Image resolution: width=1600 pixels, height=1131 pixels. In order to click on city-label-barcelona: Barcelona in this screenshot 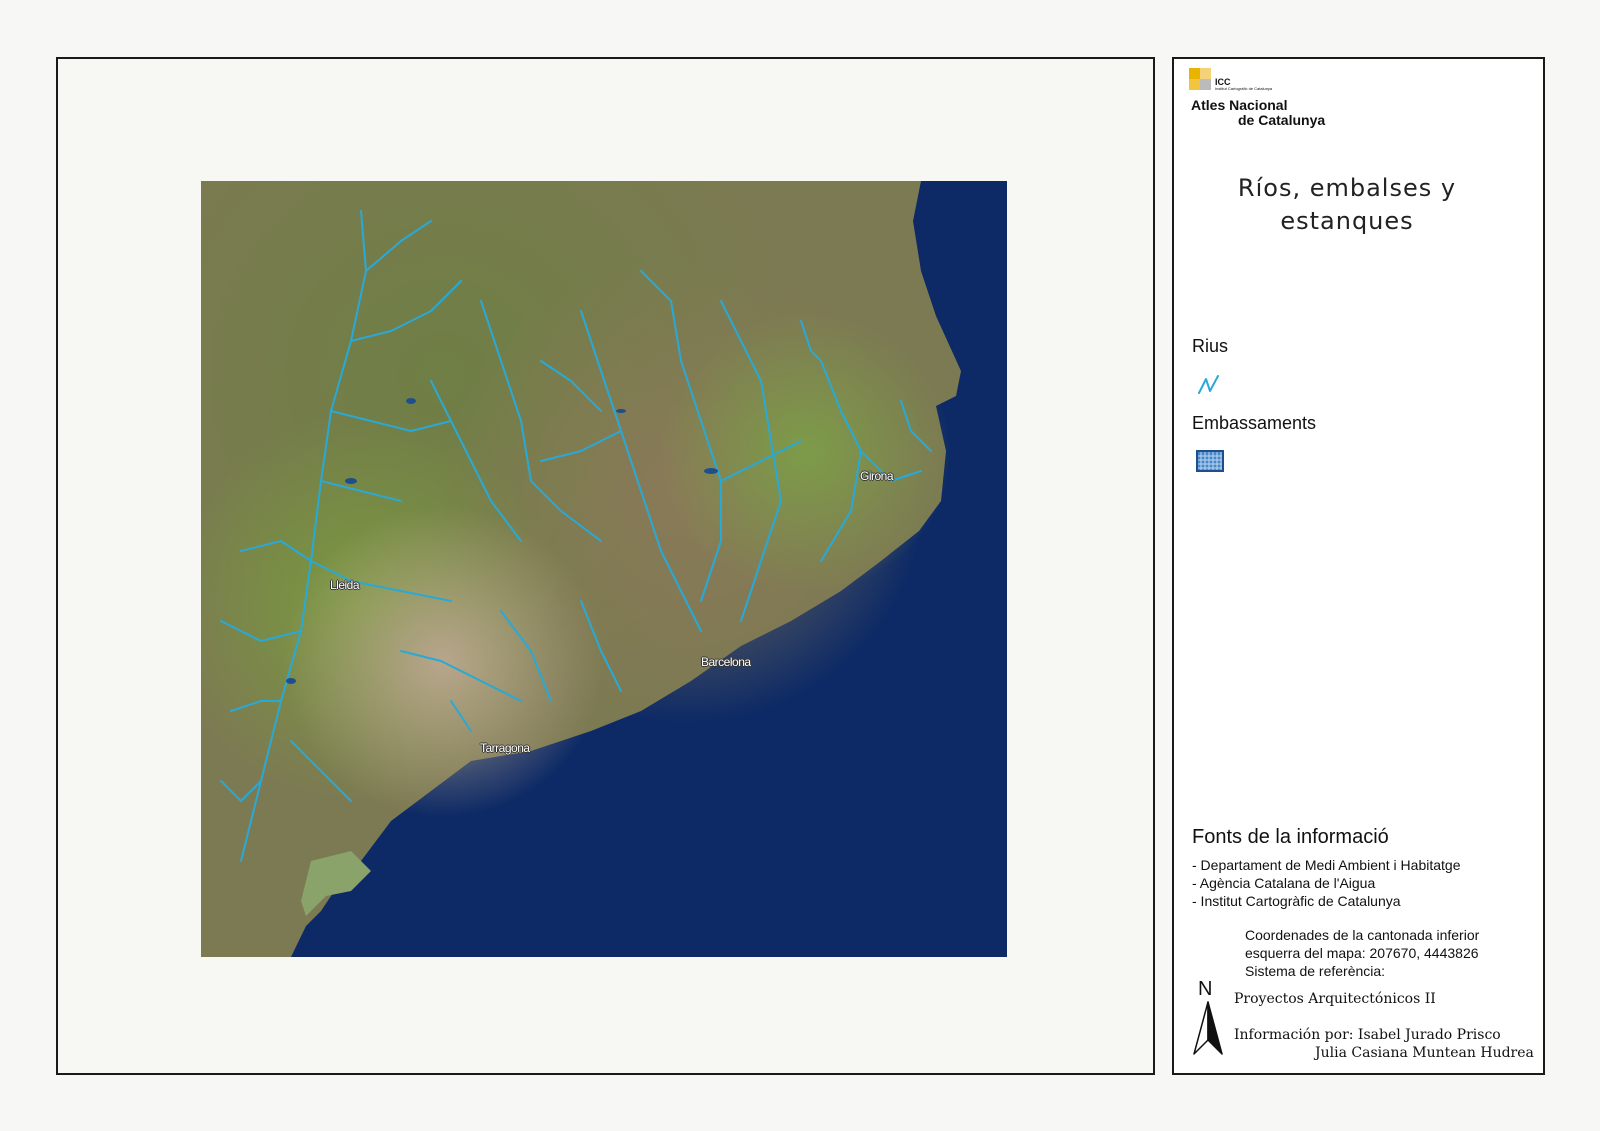, I will do `click(726, 662)`.